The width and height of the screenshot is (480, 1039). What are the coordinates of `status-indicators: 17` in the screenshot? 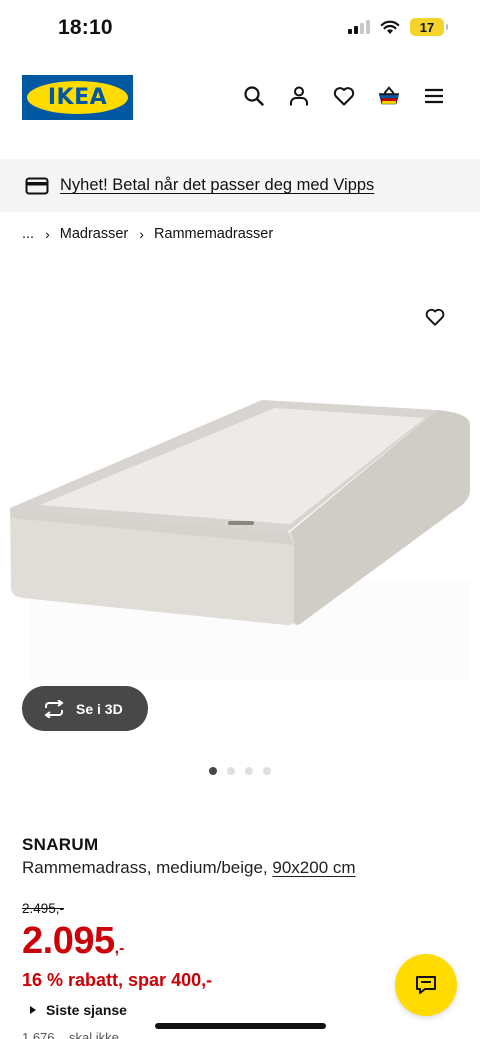 It's located at (398, 27).